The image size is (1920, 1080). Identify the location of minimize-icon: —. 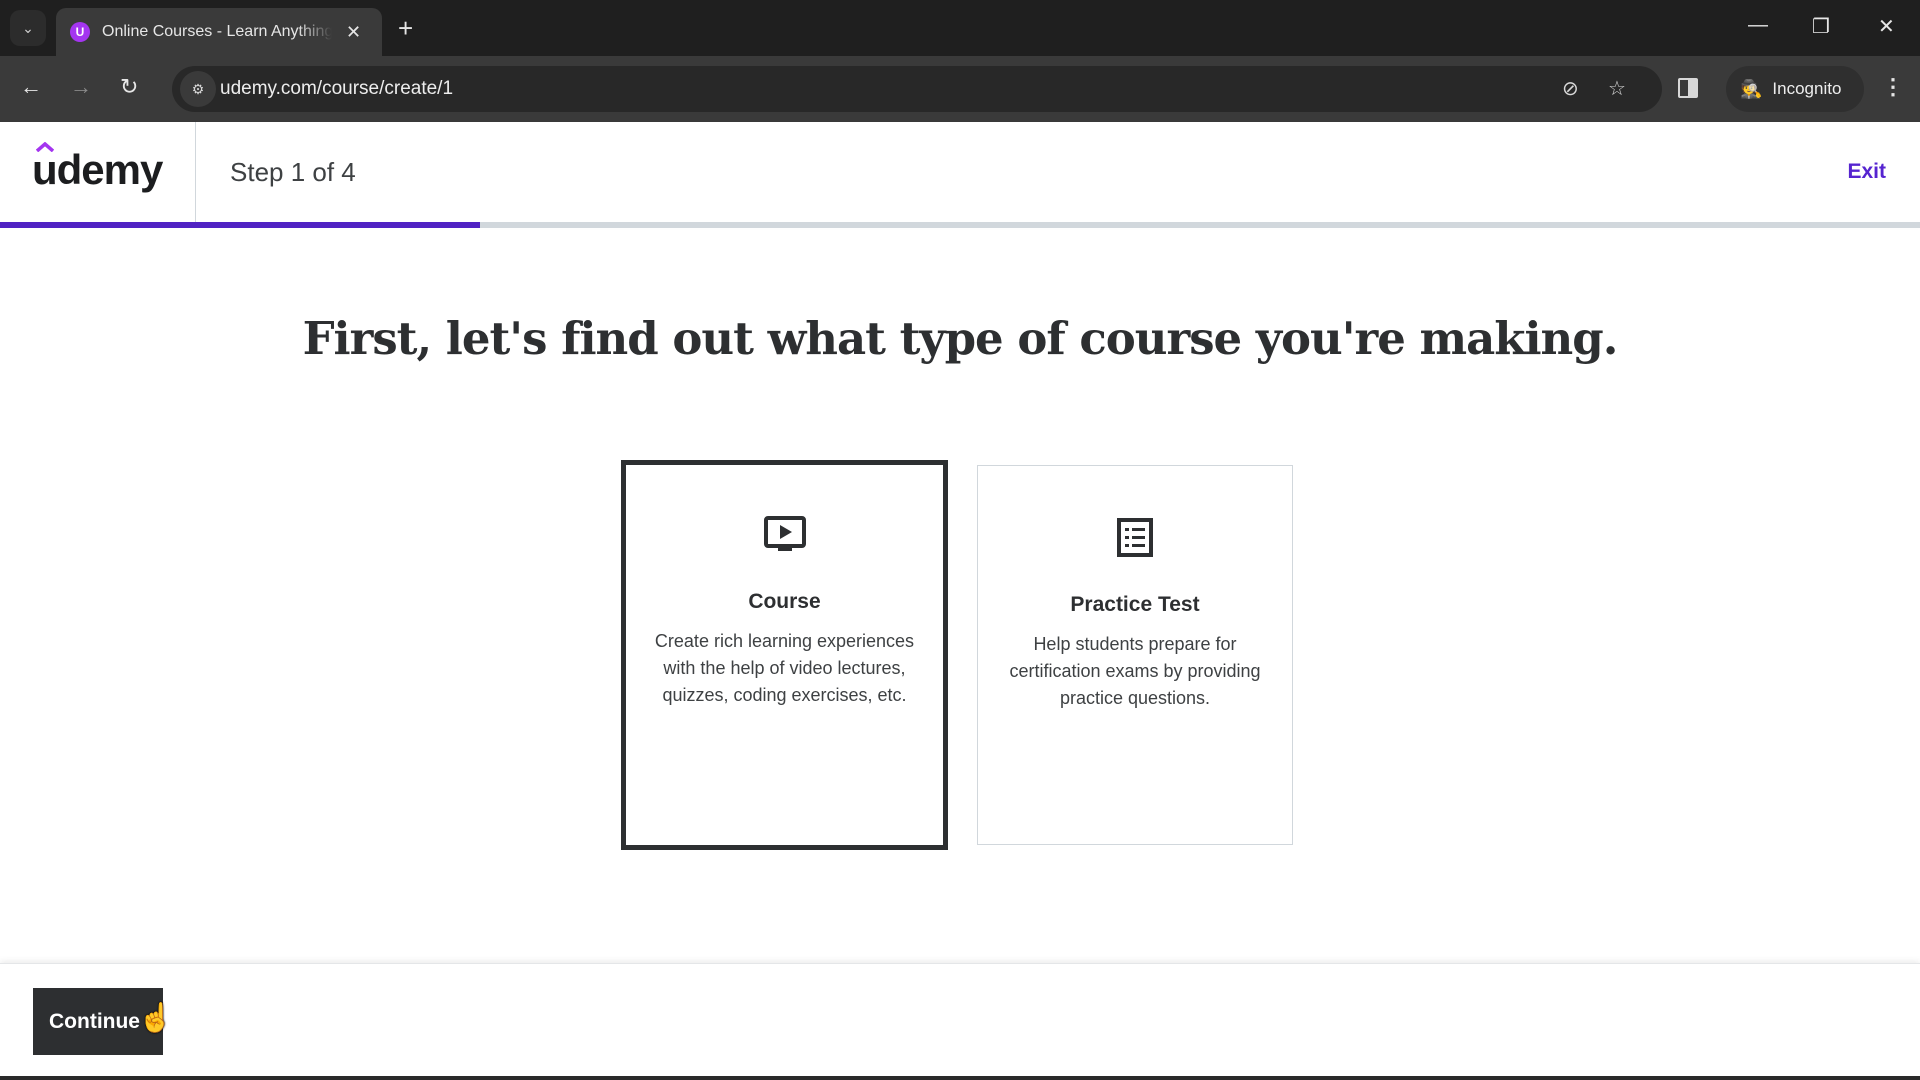
(1758, 25).